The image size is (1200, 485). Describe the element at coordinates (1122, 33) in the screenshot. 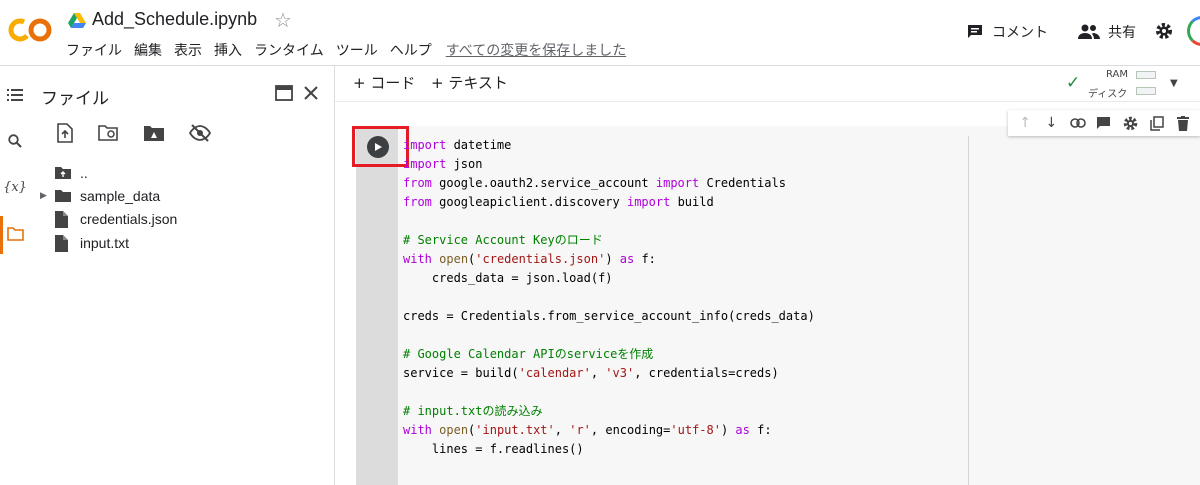

I see `share-label: 共有` at that location.